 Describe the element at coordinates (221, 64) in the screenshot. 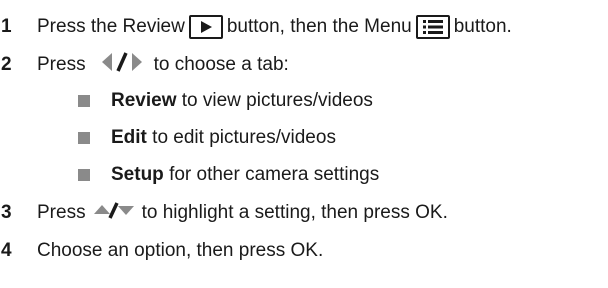

I see `step-text: to choose a tab:` at that location.